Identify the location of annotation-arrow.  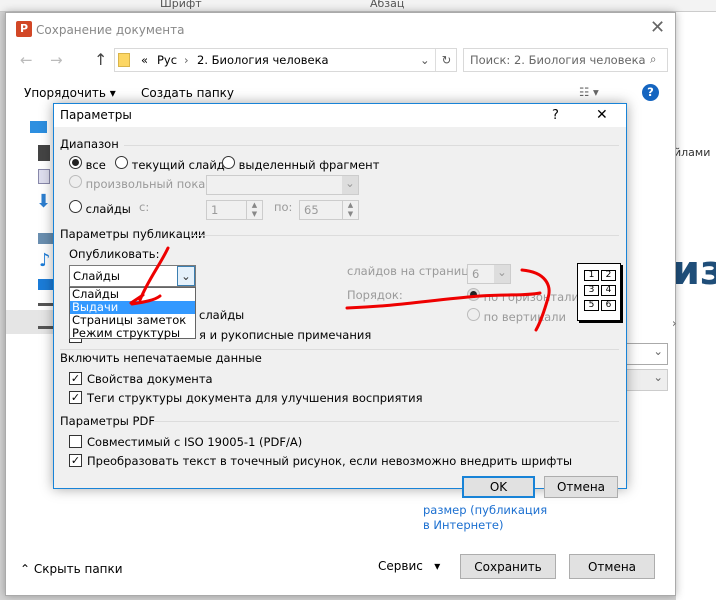
(149, 276).